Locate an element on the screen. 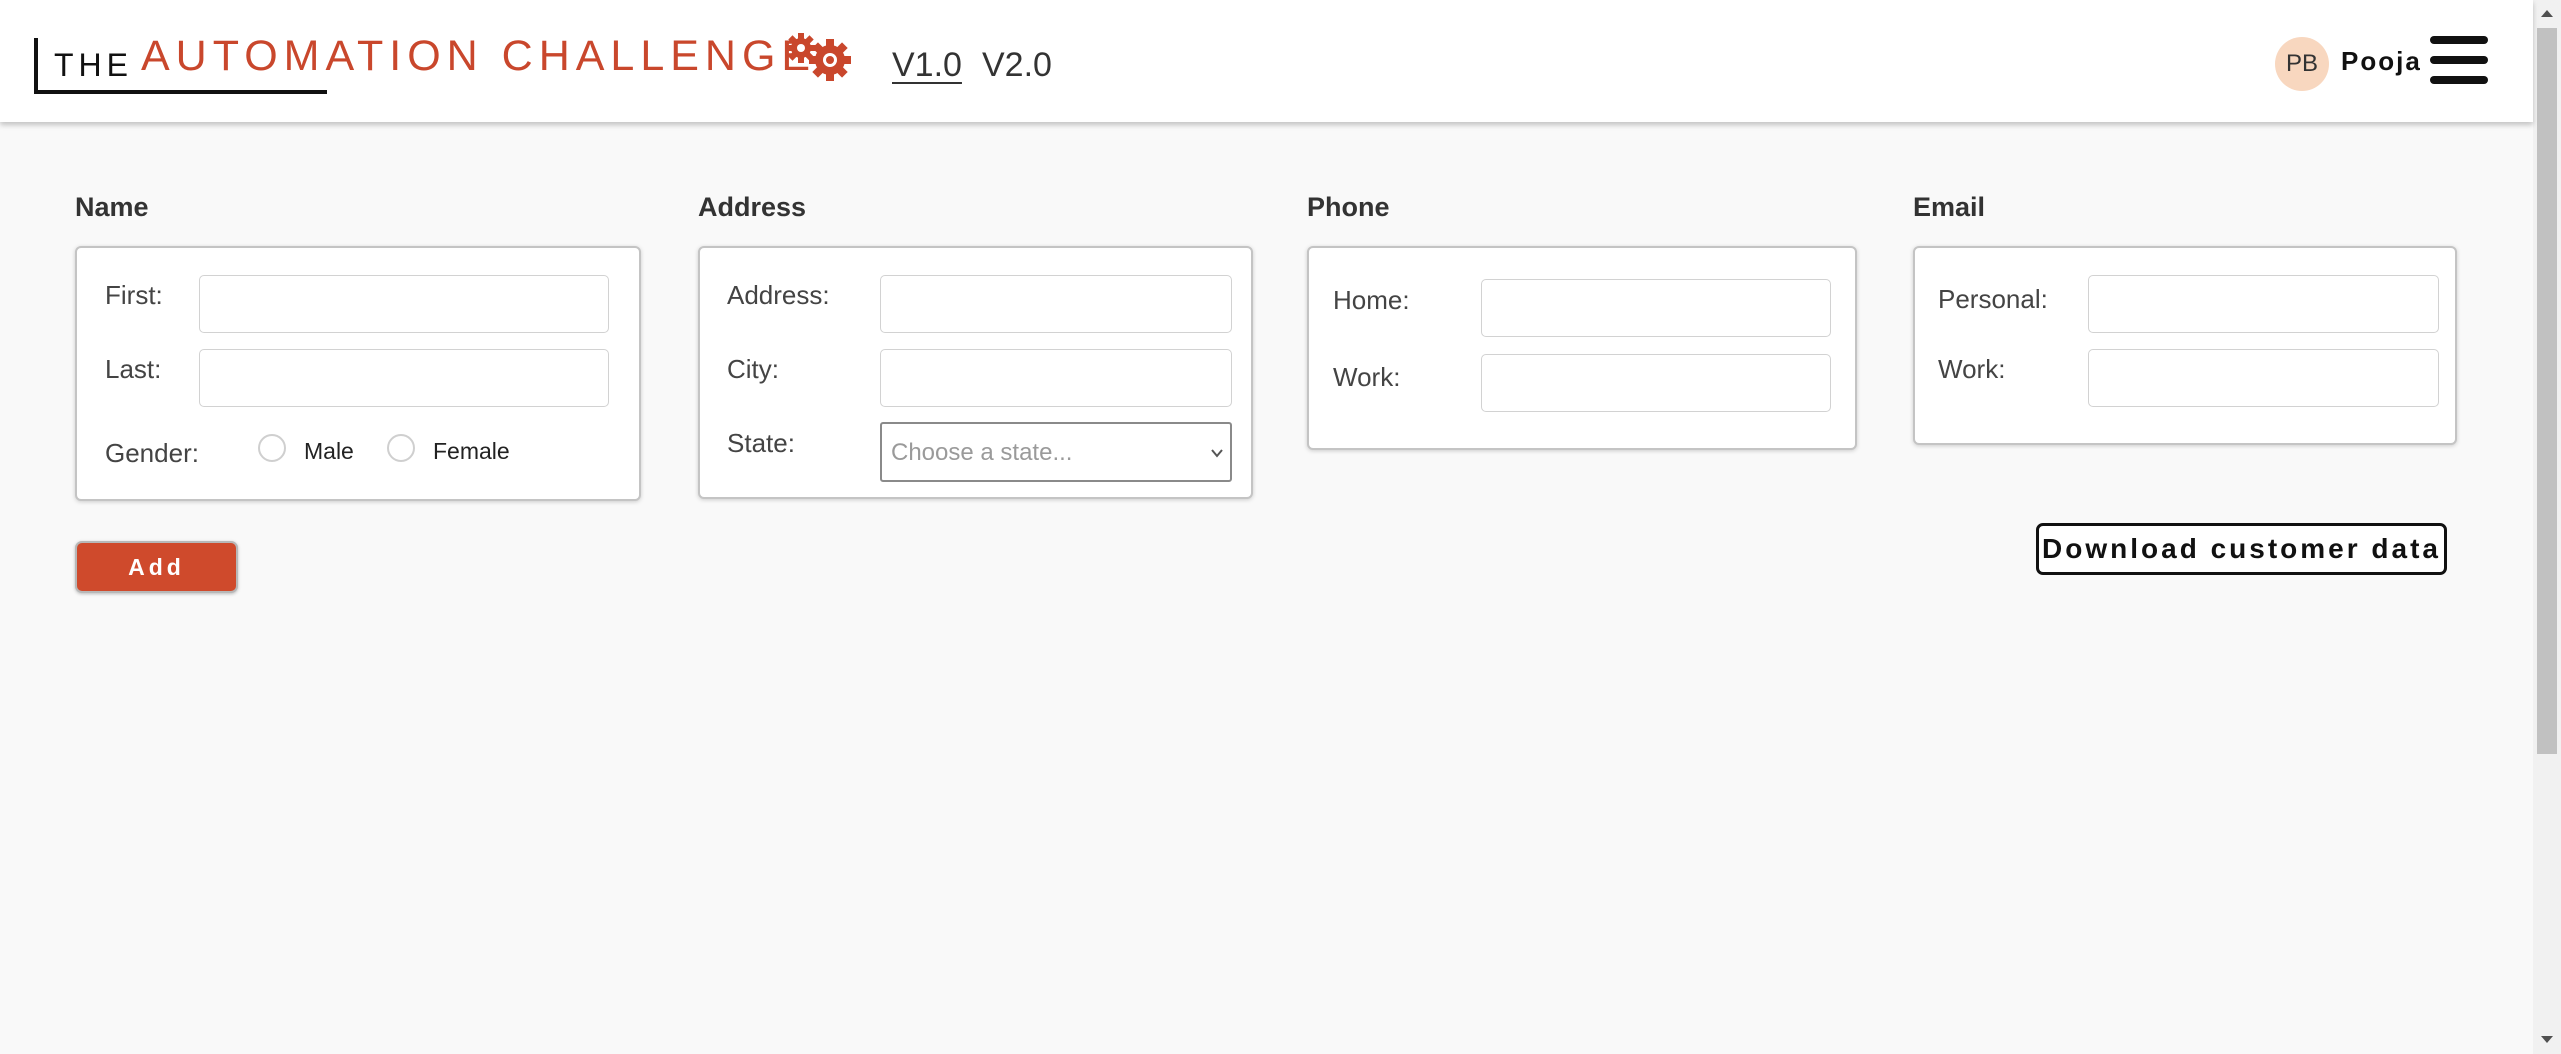  logo: THE AUTOMATION CHALLENGE is located at coordinates (422, 63).